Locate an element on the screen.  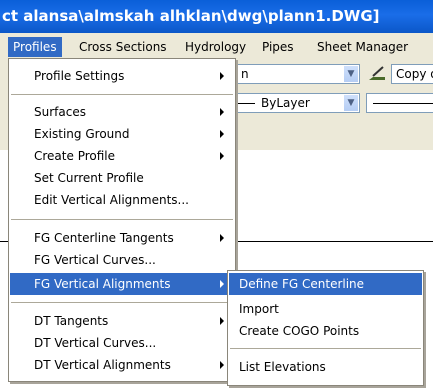
menu-item-dt-vertical-alignments: DT Vertical Alignments is located at coordinates (122, 365).